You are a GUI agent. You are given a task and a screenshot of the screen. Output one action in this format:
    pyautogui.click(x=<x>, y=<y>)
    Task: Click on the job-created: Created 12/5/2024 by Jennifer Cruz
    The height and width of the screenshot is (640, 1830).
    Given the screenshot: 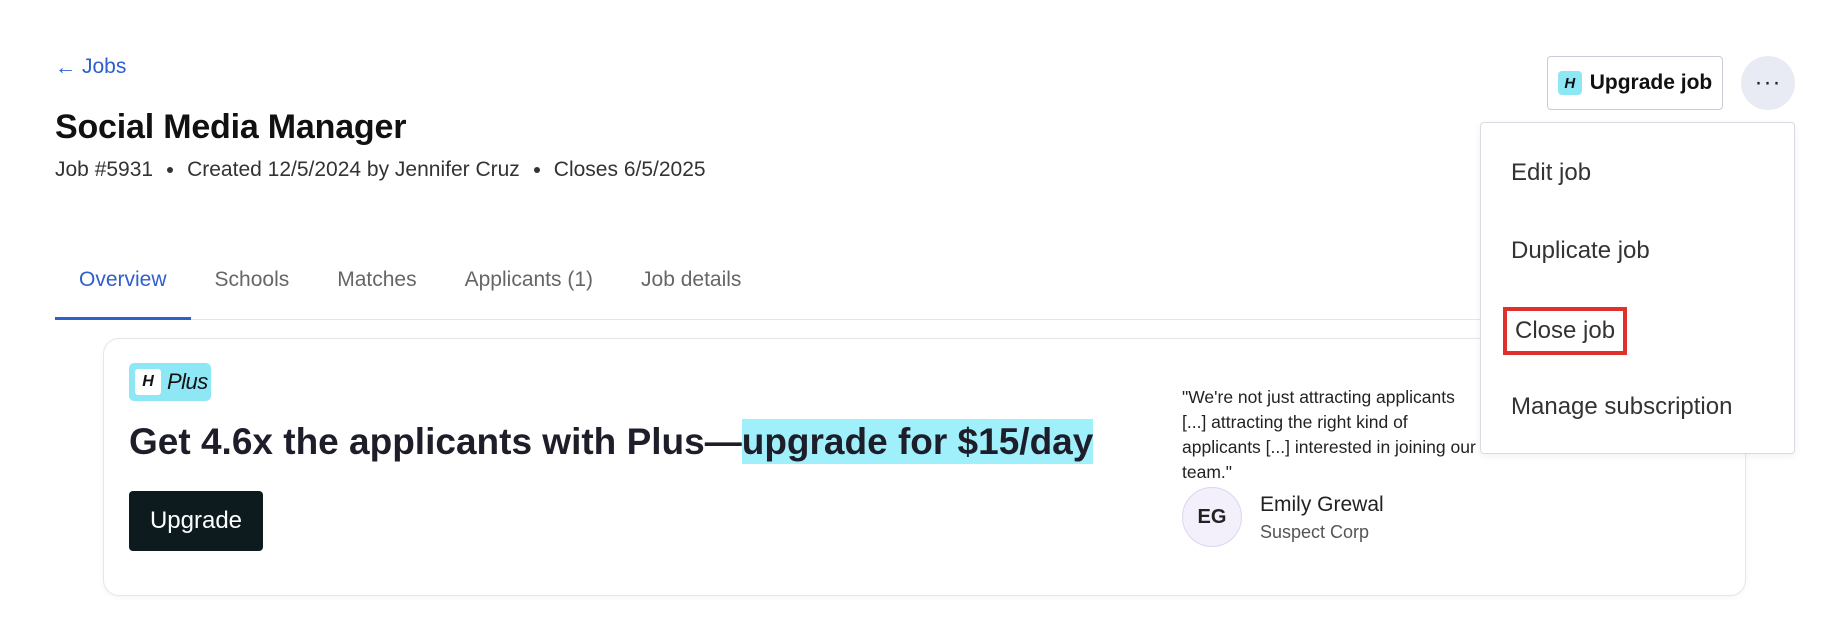 What is the action you would take?
    pyautogui.click(x=353, y=169)
    